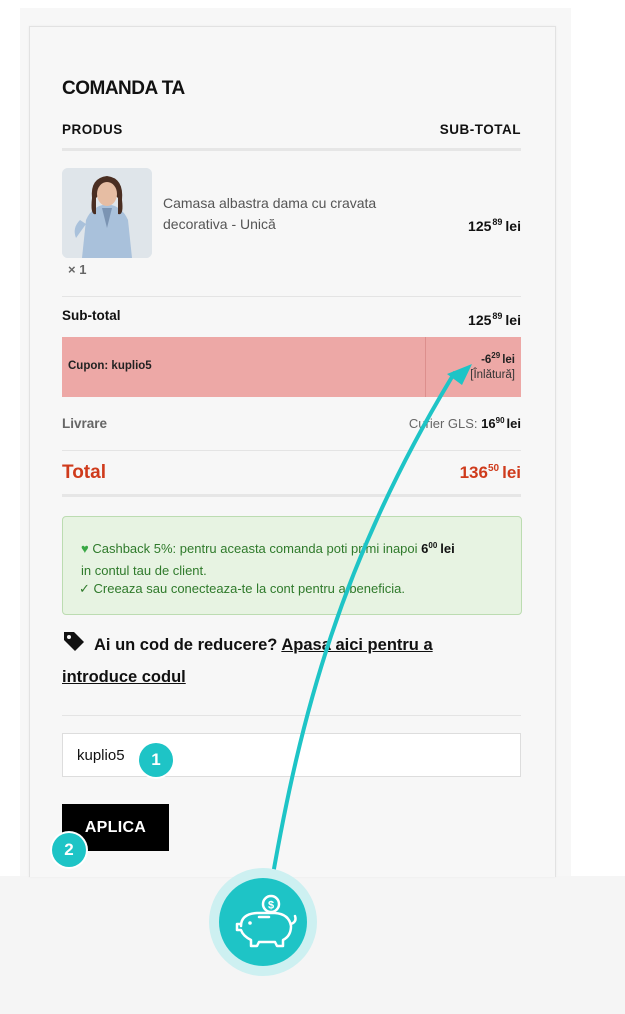 Image resolution: width=625 pixels, height=1014 pixels. I want to click on piggy-bank-logo: $, so click(263, 922).